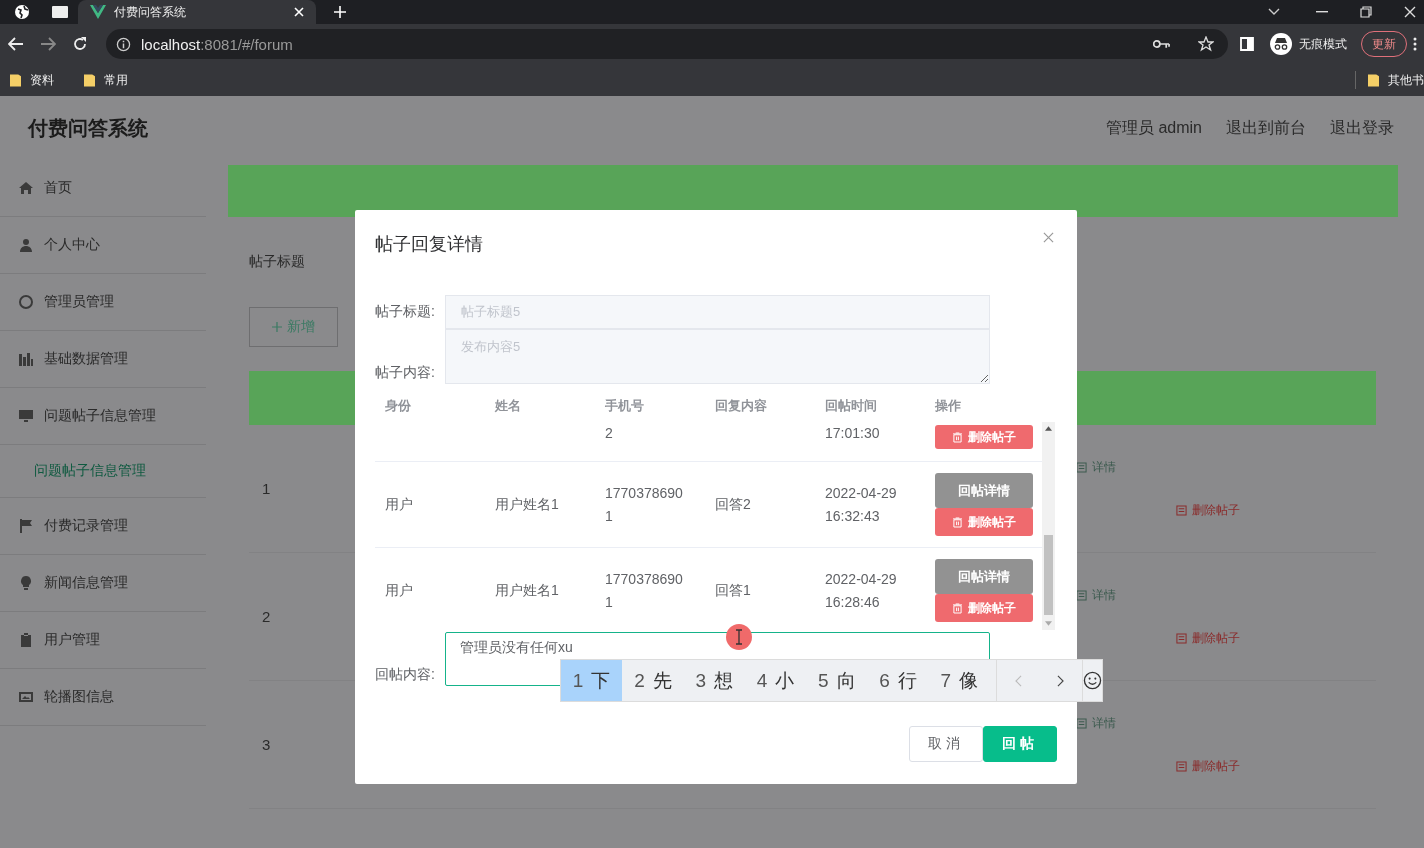  What do you see at coordinates (948, 406) in the screenshot?
I see `column-header: 操作` at bounding box center [948, 406].